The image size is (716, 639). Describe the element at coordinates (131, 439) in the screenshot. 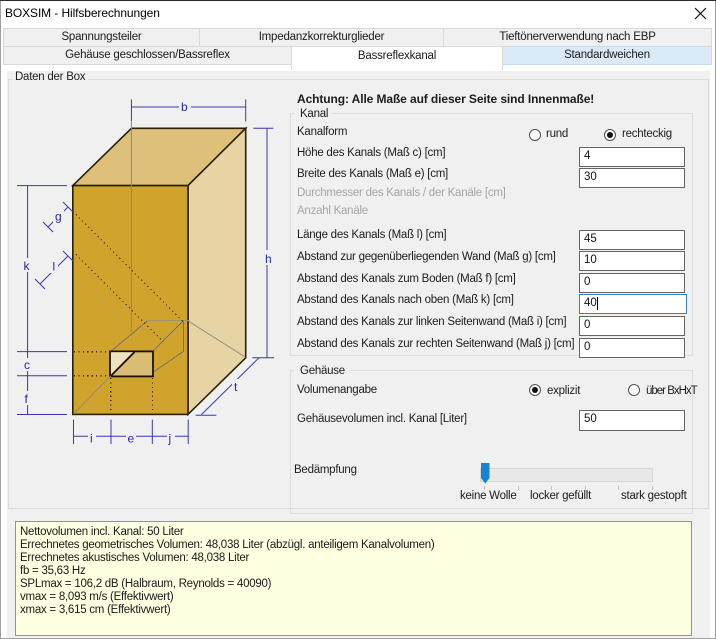

I see `svg-text: e` at that location.